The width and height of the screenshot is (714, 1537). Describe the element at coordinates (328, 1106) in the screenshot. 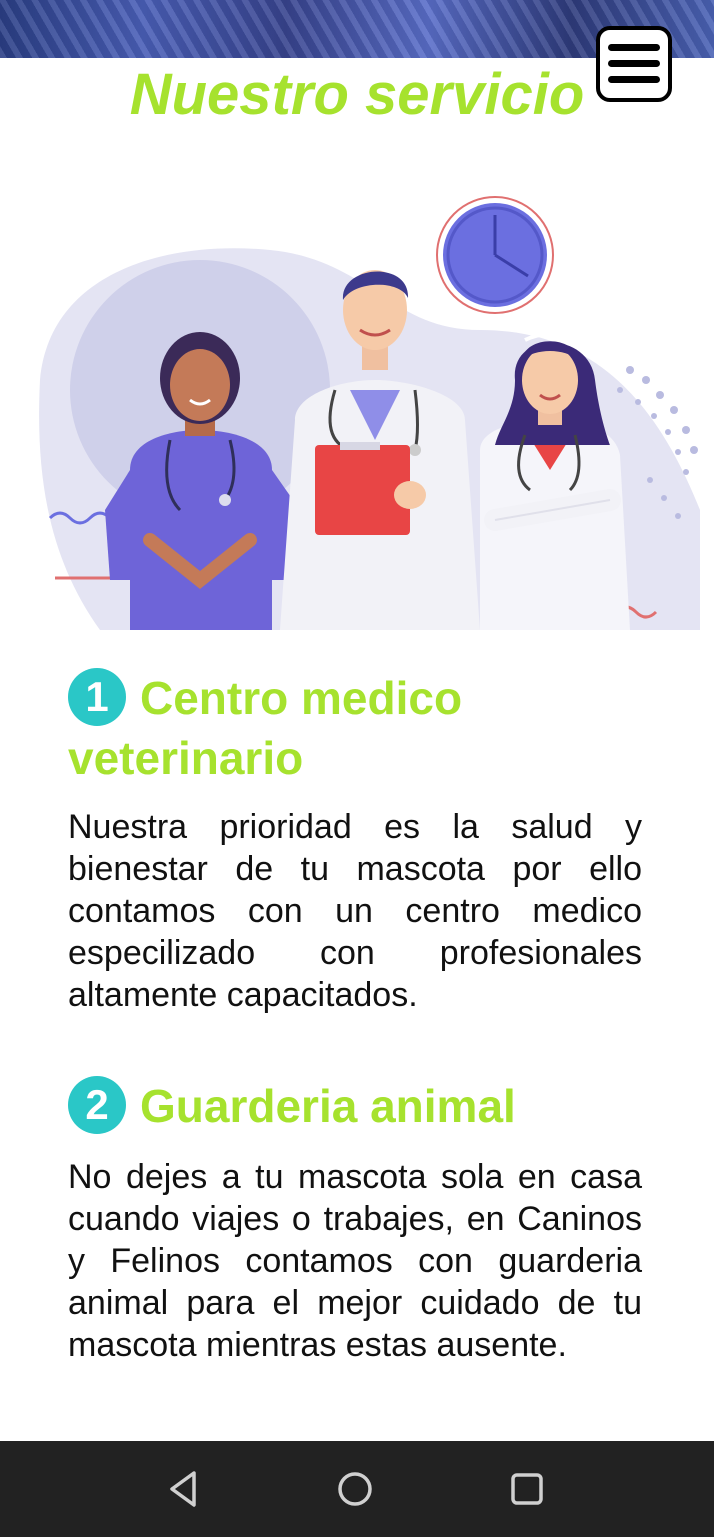

I see `section-title-text: Guarderia animal` at that location.